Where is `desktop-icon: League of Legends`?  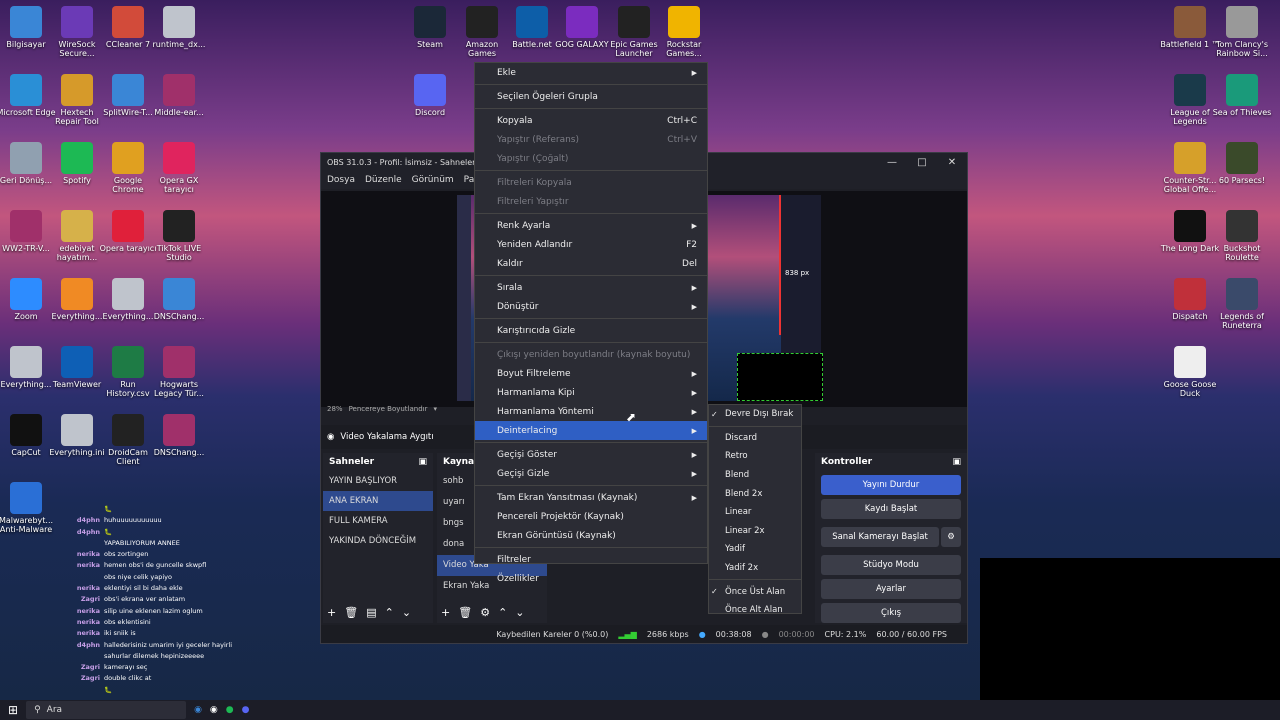
desktop-icon: League of Legends is located at coordinates (1190, 100).